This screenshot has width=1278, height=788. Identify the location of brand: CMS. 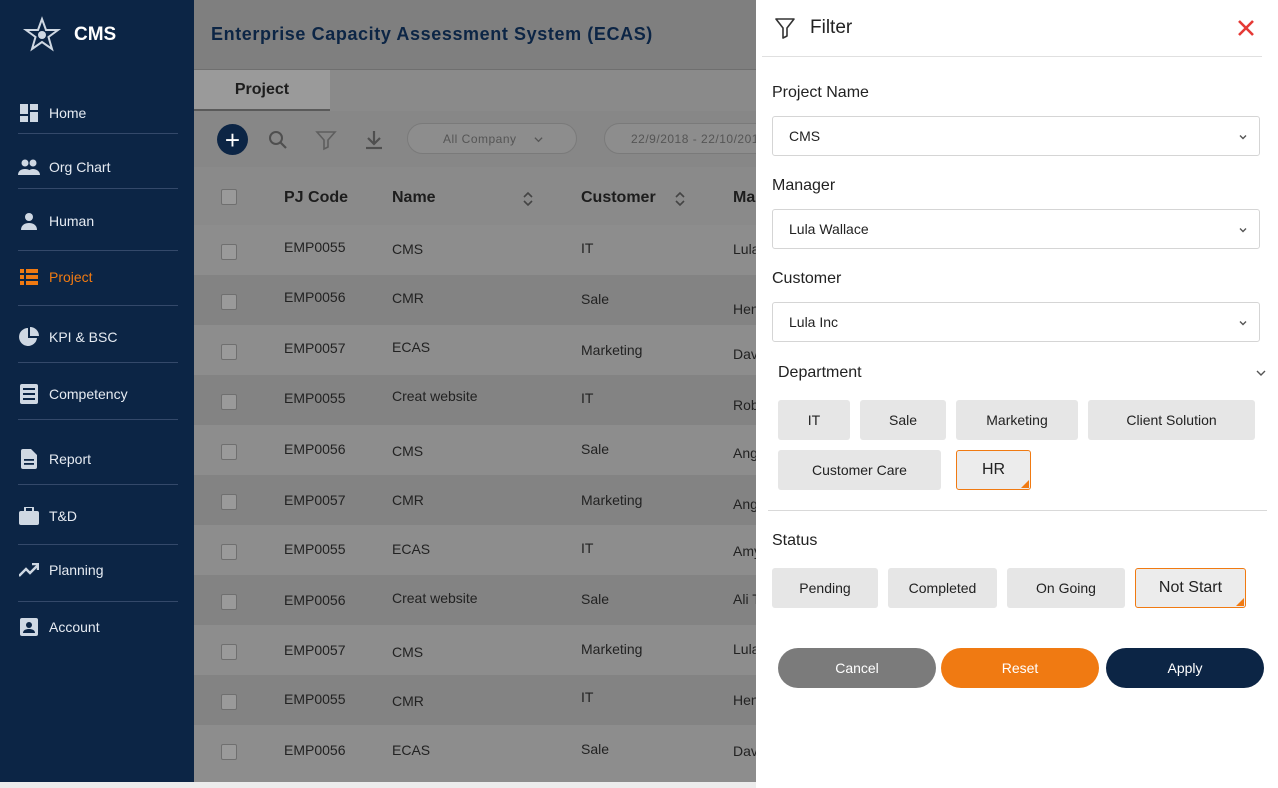
(69, 35).